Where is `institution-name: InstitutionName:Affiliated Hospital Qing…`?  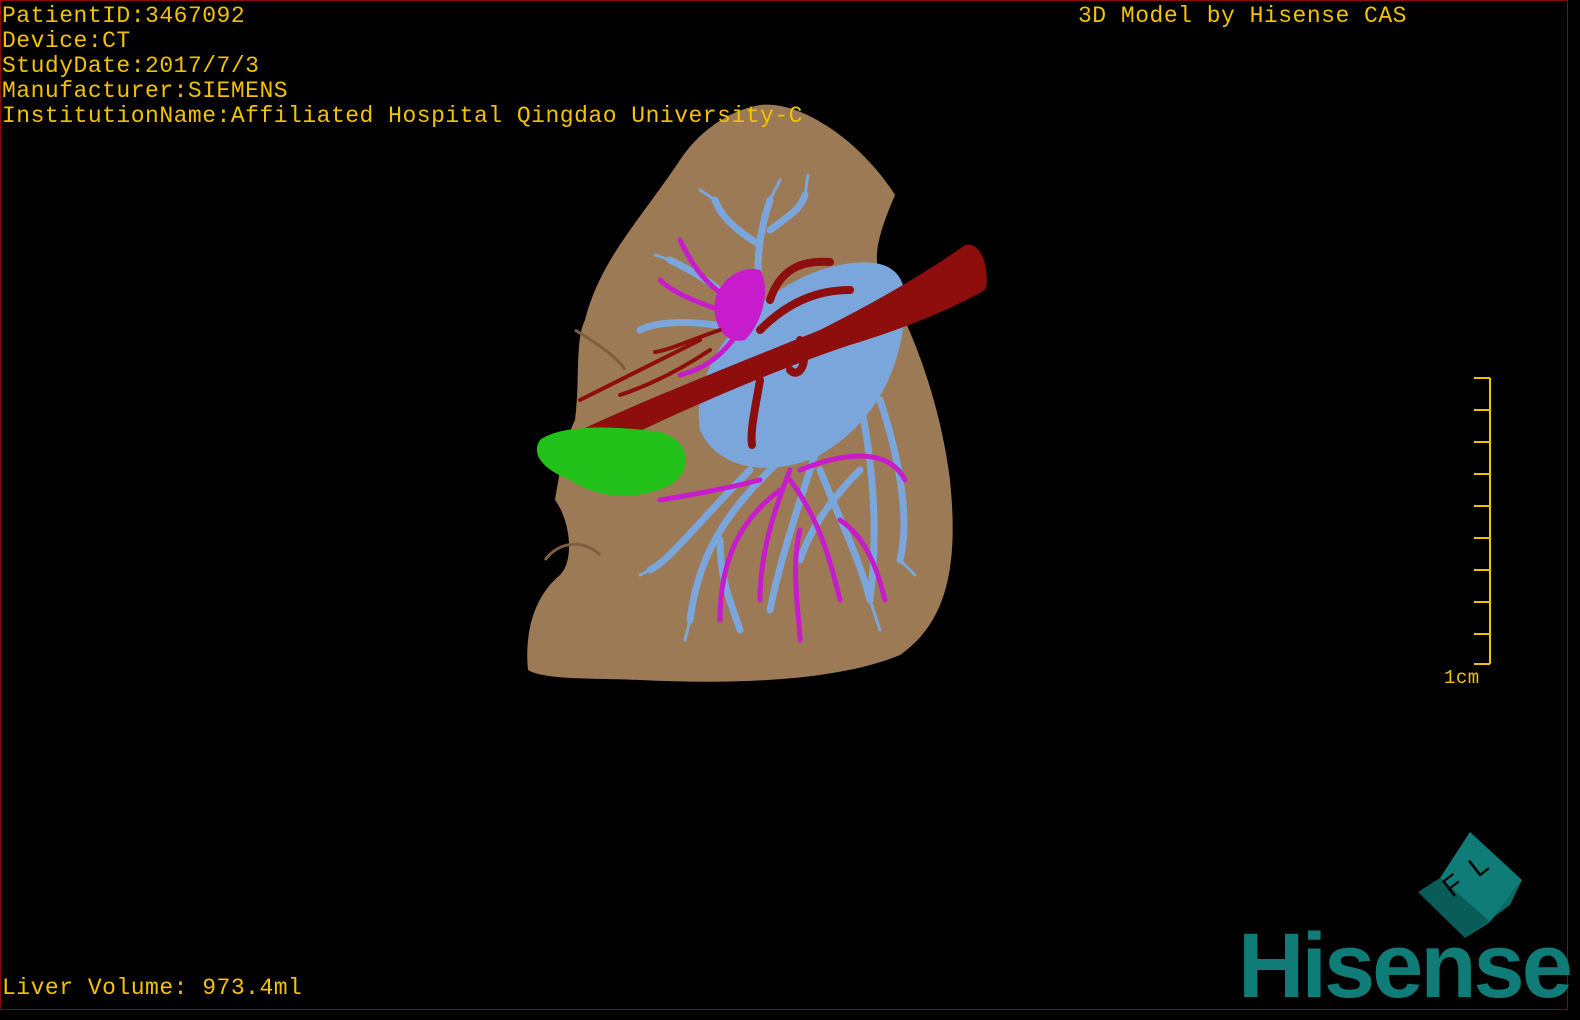 institution-name: InstitutionName:Affiliated Hospital Qing… is located at coordinates (402, 116).